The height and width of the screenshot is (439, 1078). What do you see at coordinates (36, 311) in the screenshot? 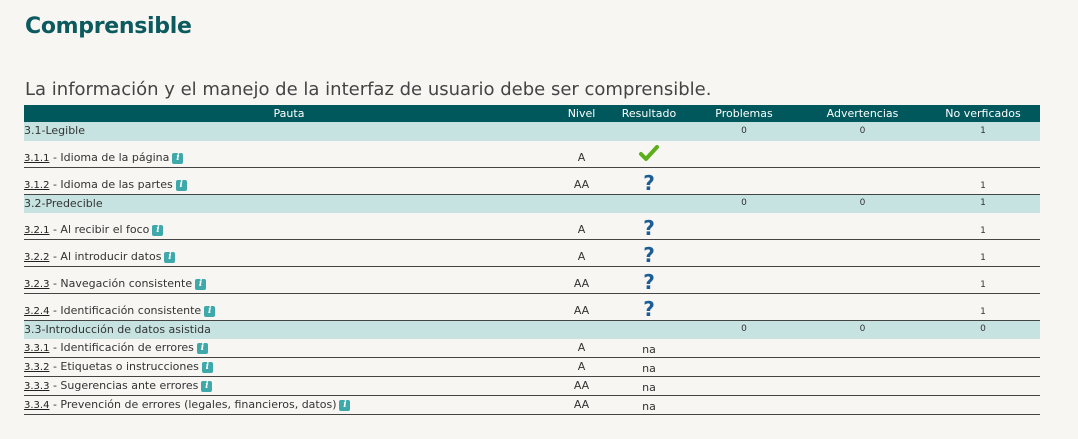
I see `criterion-link-3-2-4: 3.2.4` at bounding box center [36, 311].